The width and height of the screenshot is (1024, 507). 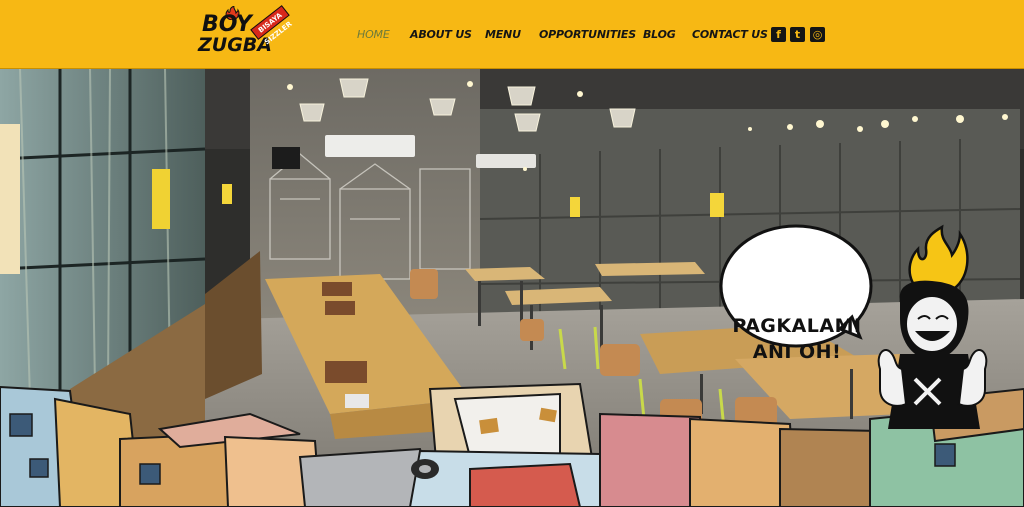 I want to click on nav-menu: MENU, so click(x=503, y=35).